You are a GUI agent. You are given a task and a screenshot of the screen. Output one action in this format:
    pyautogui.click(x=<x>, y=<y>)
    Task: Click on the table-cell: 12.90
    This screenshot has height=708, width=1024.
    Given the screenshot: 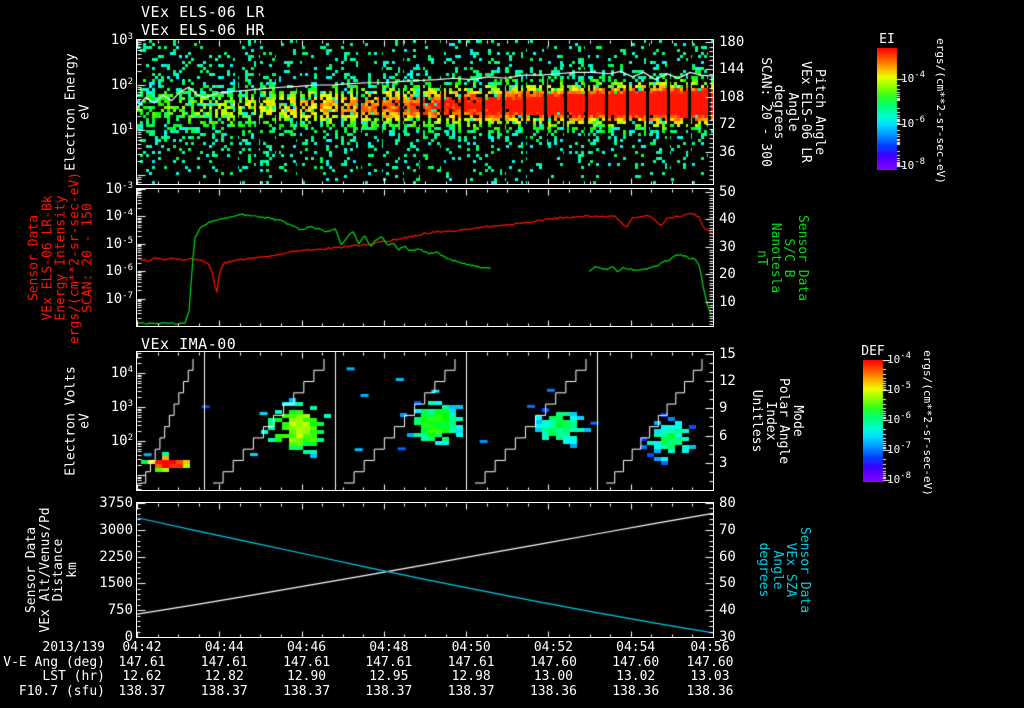 What is the action you would take?
    pyautogui.click(x=306, y=676)
    